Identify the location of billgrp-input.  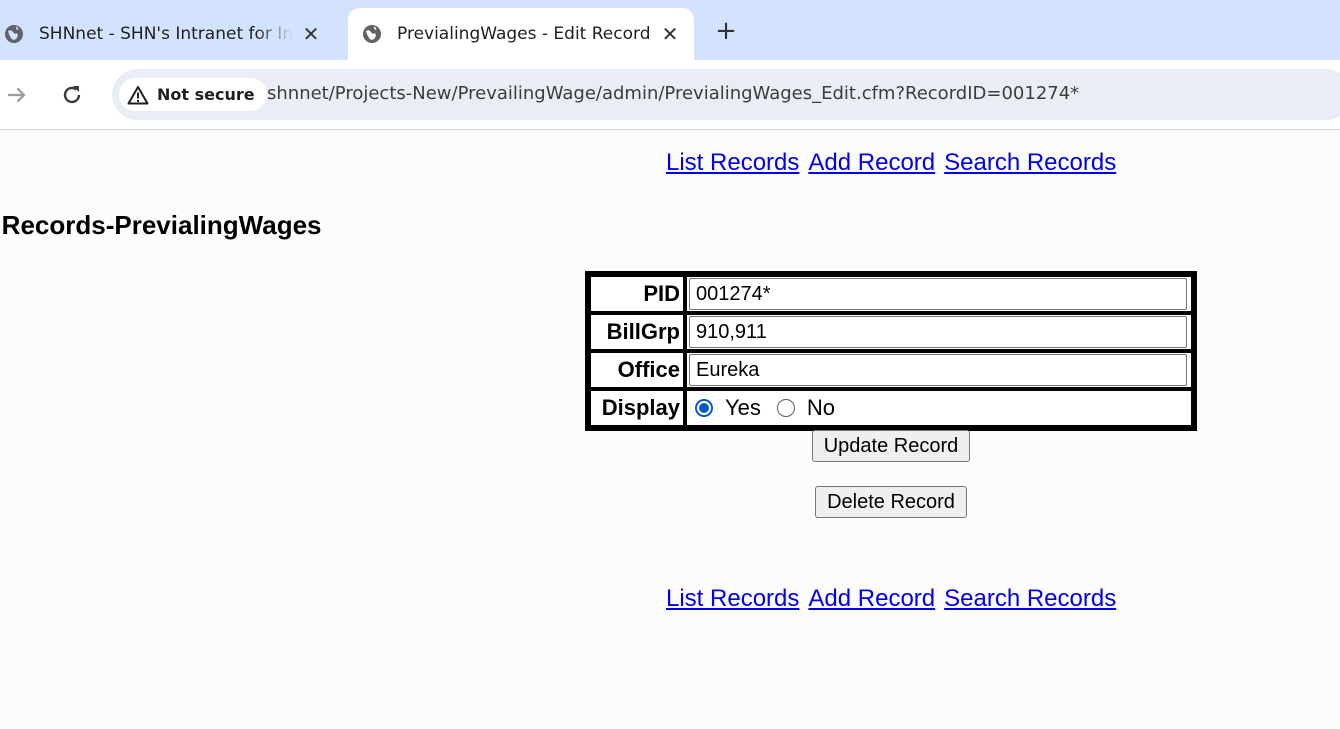
(938, 332).